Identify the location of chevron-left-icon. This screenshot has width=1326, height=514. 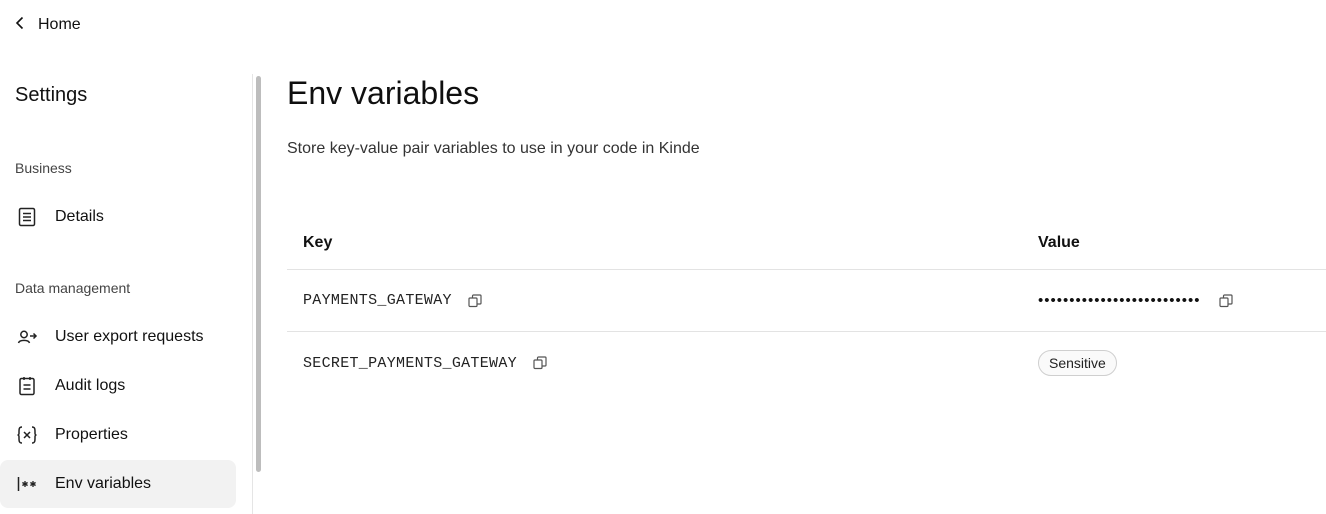
(20, 25).